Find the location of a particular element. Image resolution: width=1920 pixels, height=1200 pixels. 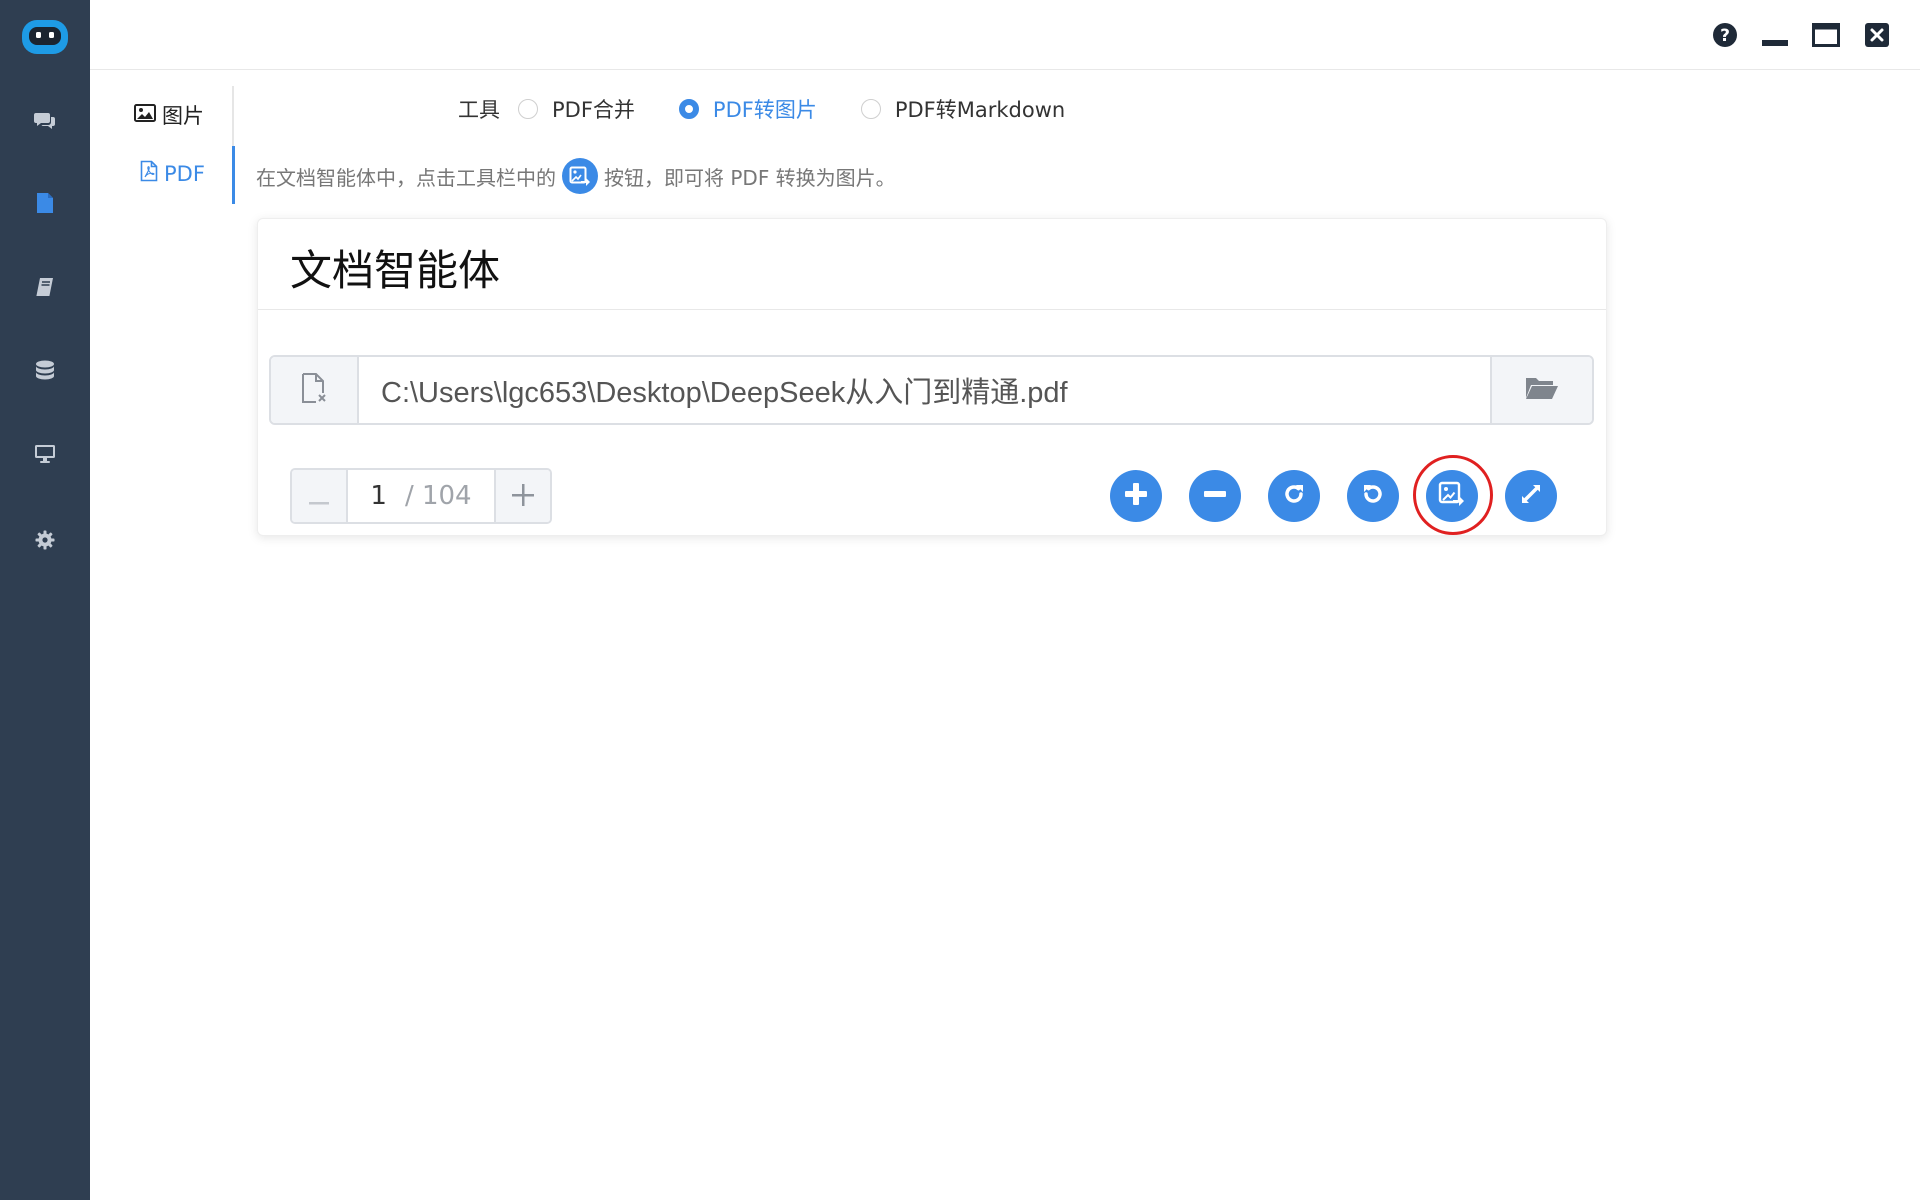

next-page-button is located at coordinates (522, 496).